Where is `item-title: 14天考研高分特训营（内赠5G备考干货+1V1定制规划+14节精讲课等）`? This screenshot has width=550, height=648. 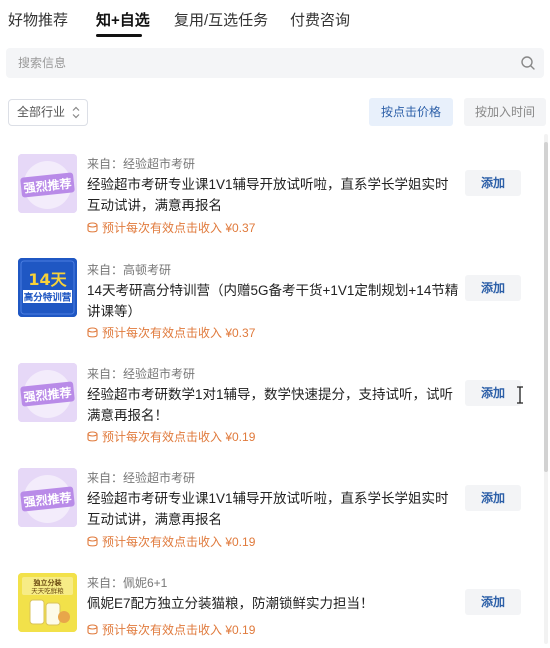
item-title: 14天考研高分特训营（内赠5G备考干货+1V1定制规划+14节精讲课等） is located at coordinates (273, 301).